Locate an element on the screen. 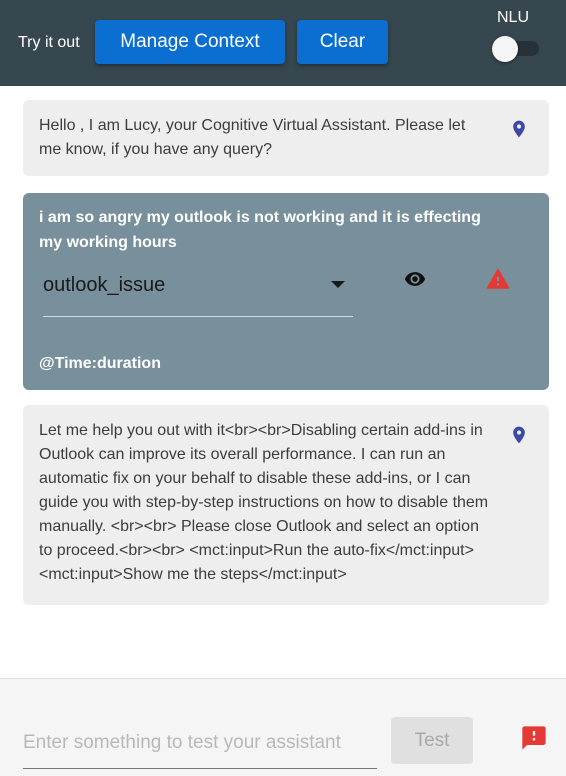 The image size is (566, 776). nlu-label: NLU is located at coordinates (513, 17).